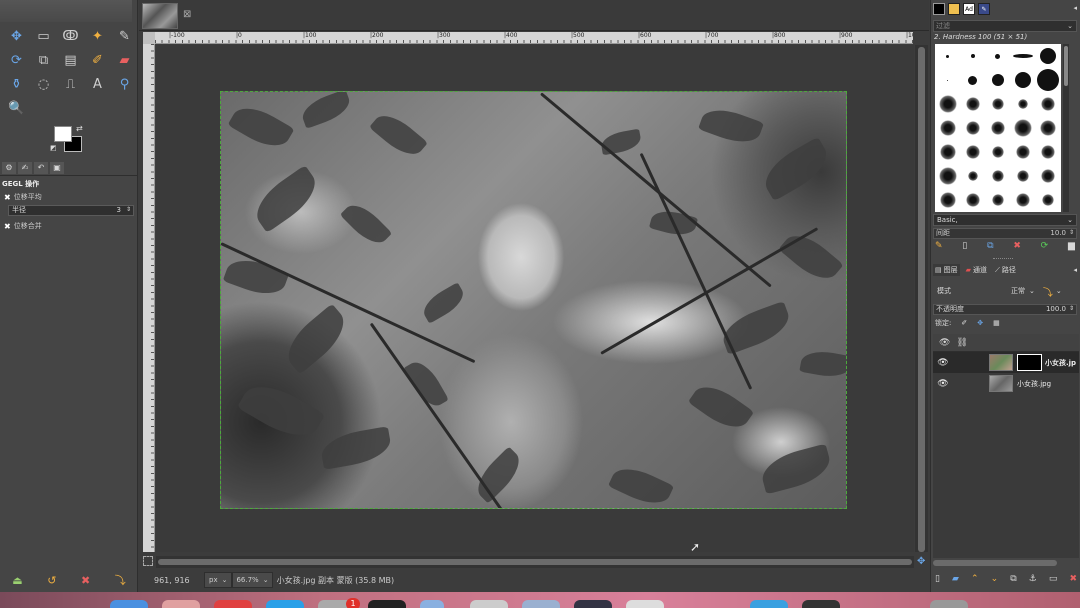  I want to click on brush-grid, so click(998, 128).